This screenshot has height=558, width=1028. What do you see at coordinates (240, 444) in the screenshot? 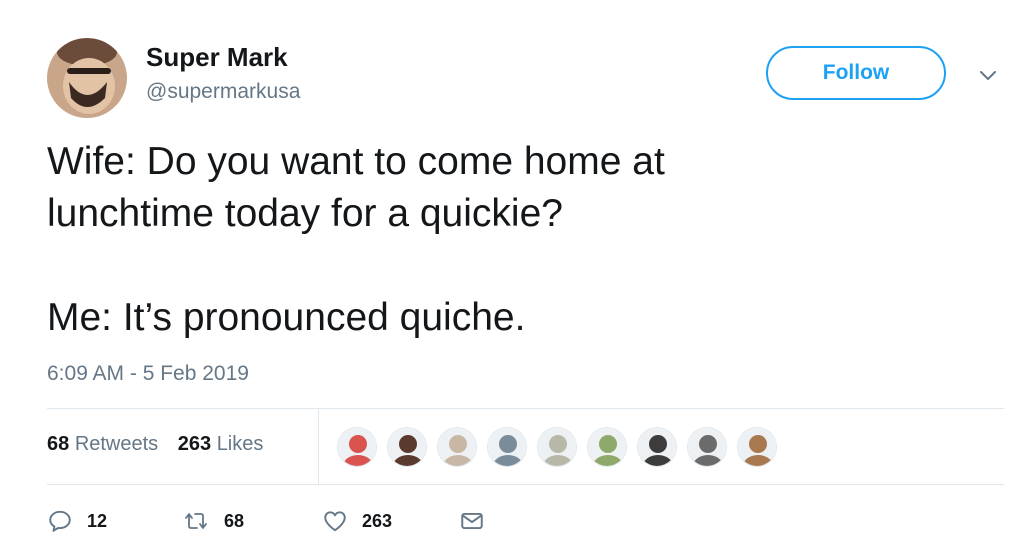
I see `likes-stat-label: Likes` at bounding box center [240, 444].